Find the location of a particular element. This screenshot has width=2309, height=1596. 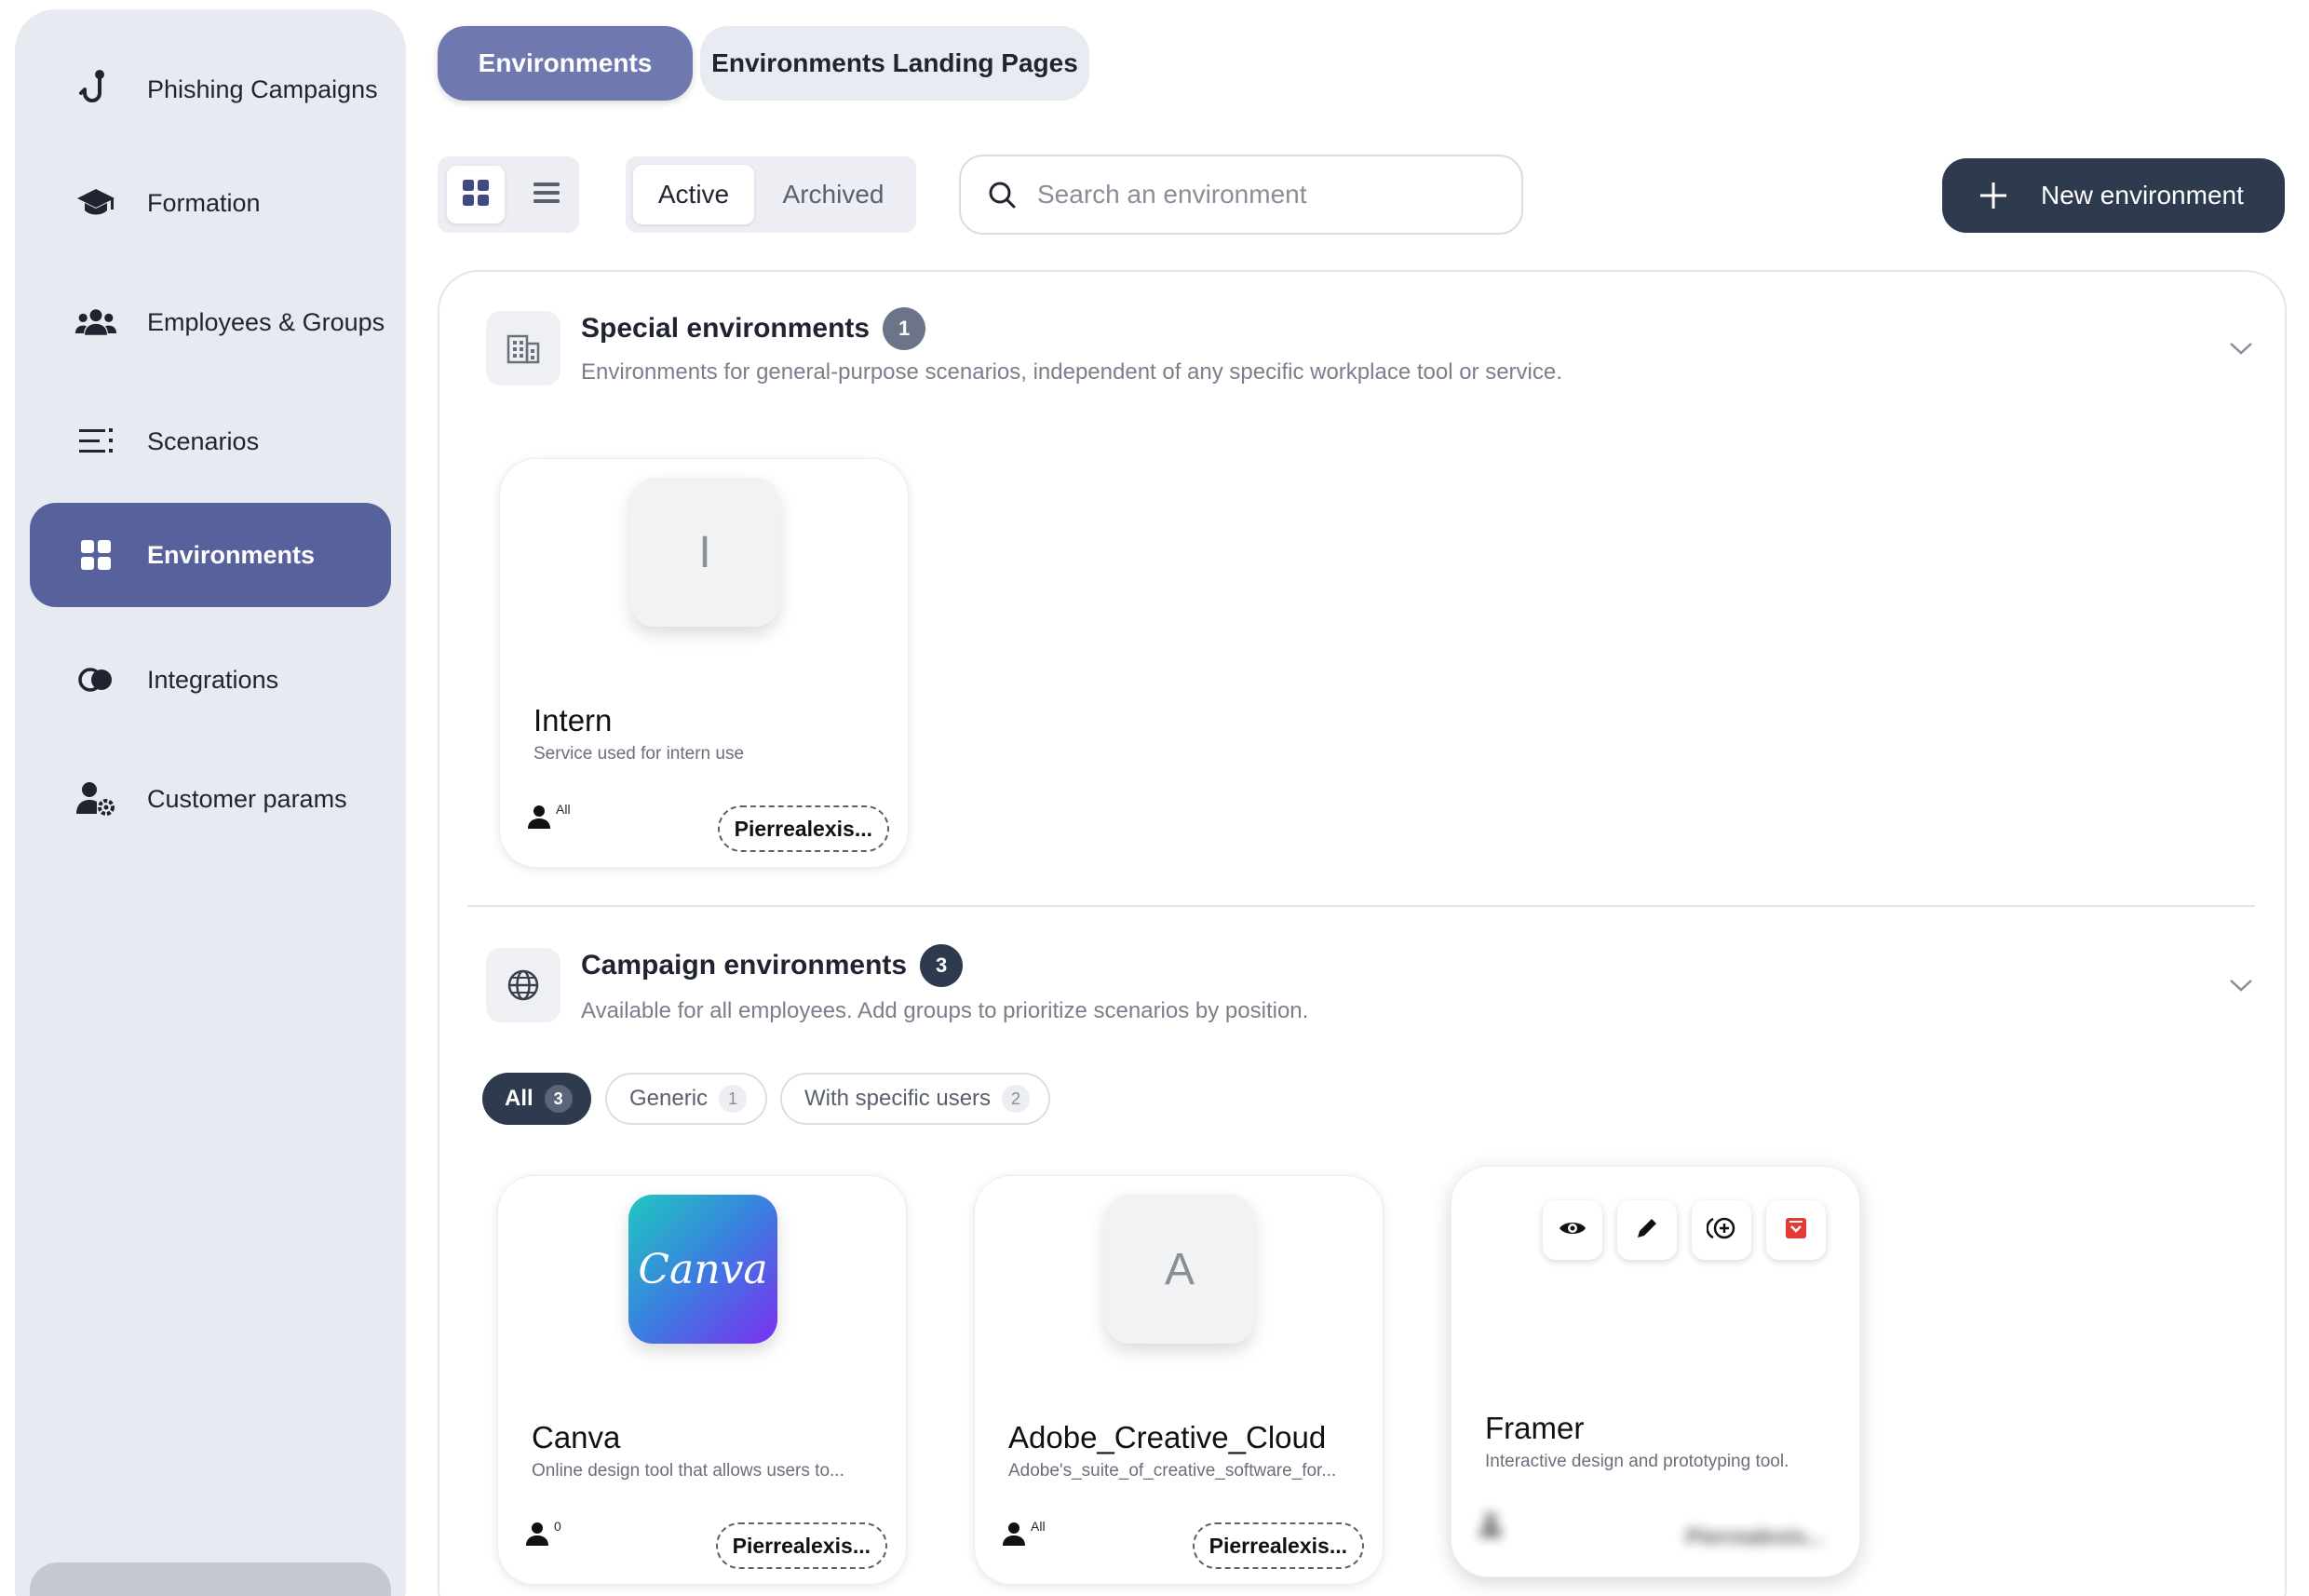

users-count is located at coordinates (1491, 1526).